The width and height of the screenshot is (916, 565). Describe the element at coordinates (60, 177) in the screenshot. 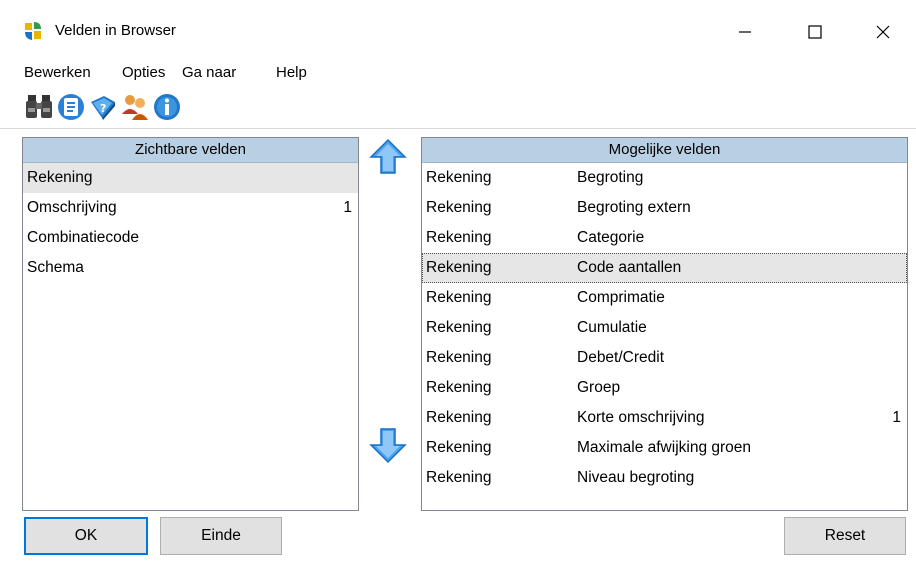

I see `field-name: Rekening` at that location.